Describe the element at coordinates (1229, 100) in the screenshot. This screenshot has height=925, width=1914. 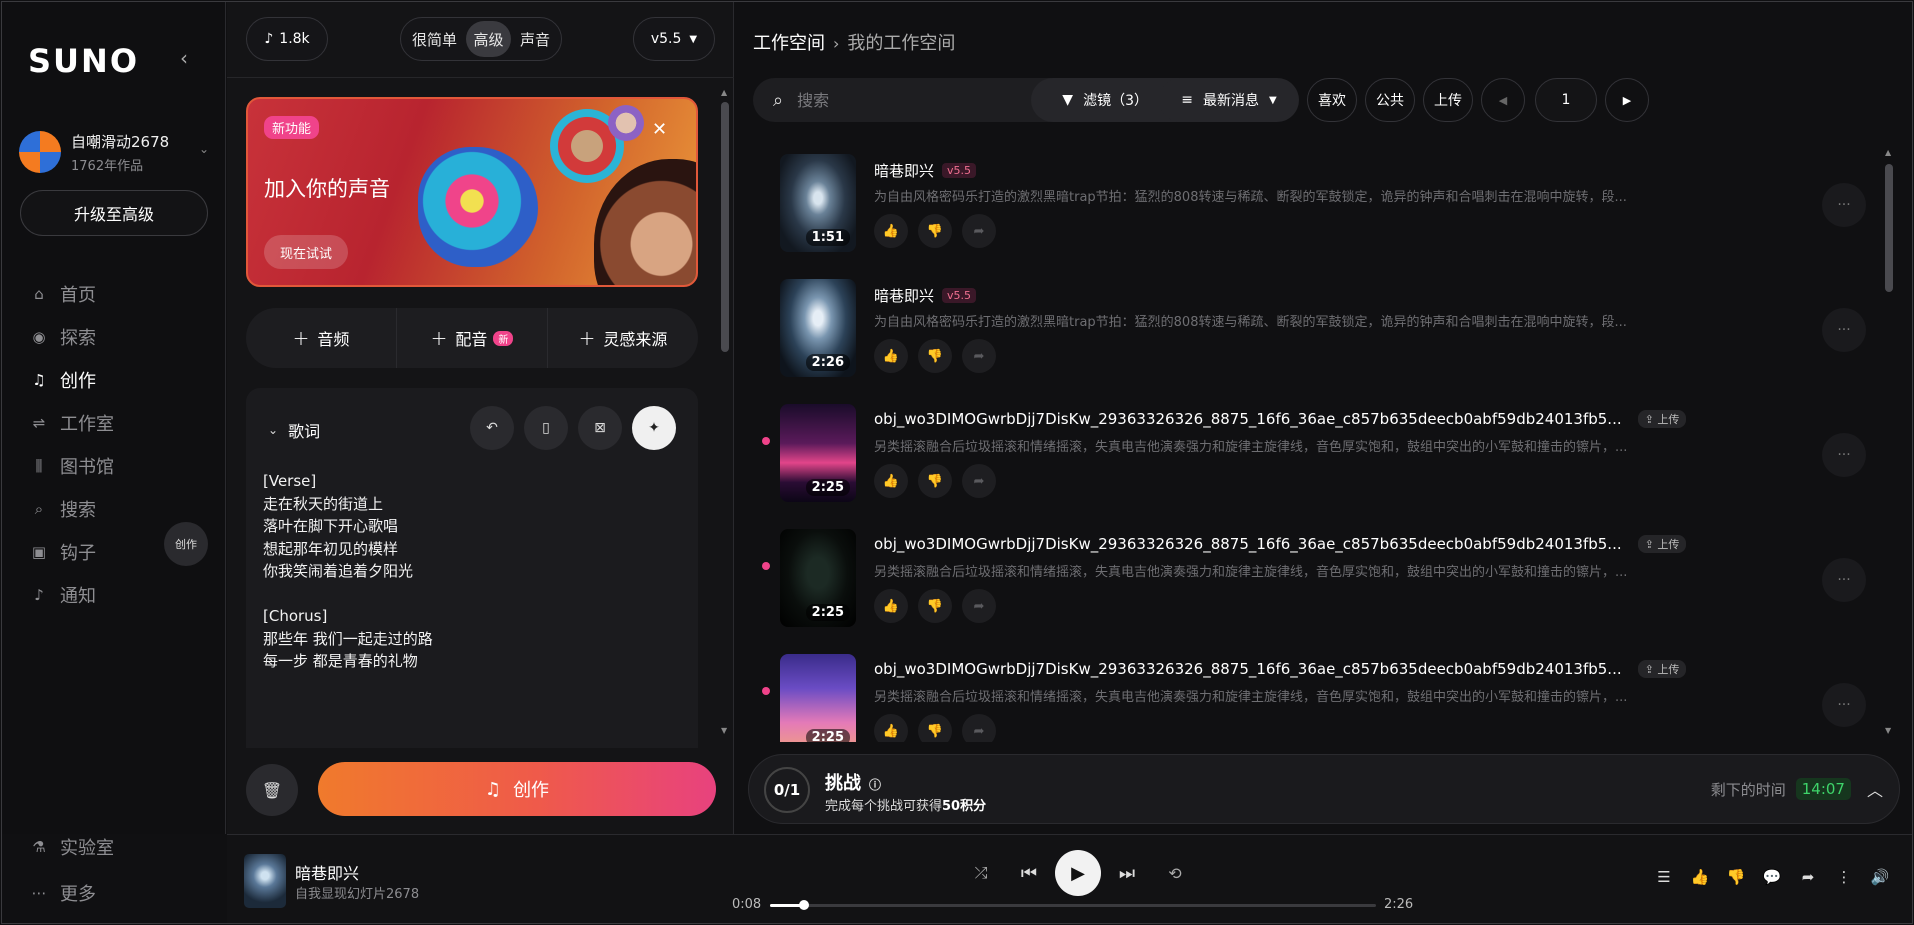
I see `sort-button: ≡ 最新消息 ▼` at that location.